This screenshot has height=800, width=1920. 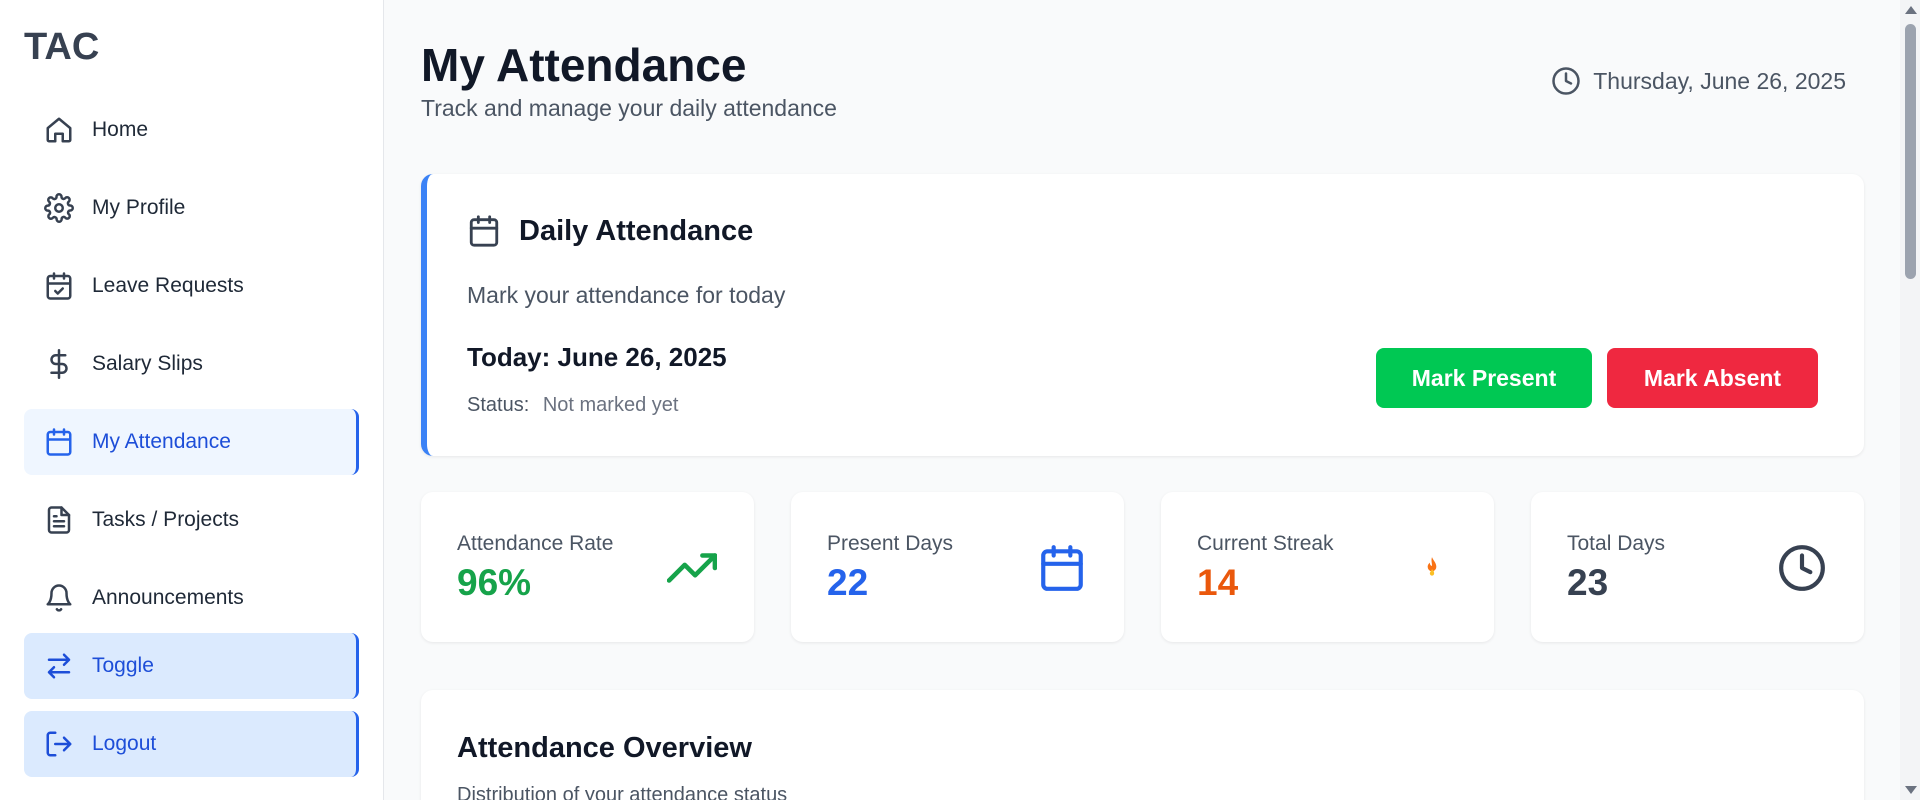 What do you see at coordinates (59, 520) in the screenshot?
I see `document-icon` at bounding box center [59, 520].